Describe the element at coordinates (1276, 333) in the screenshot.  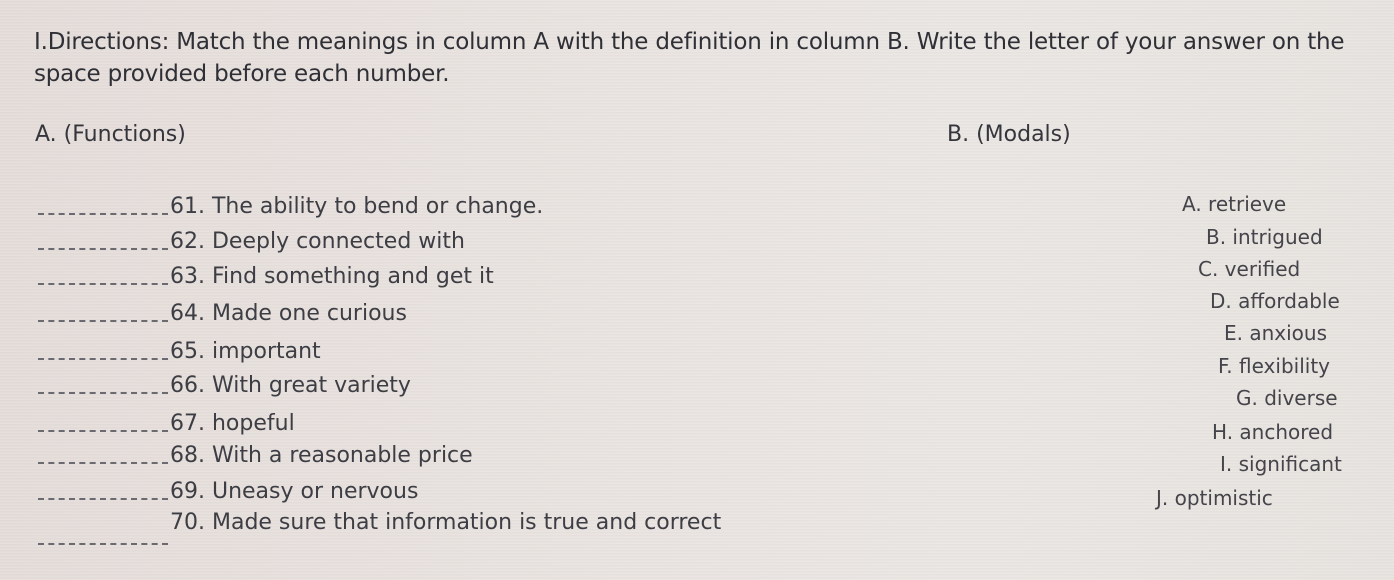
I see `option-e: E. anxious` at that location.